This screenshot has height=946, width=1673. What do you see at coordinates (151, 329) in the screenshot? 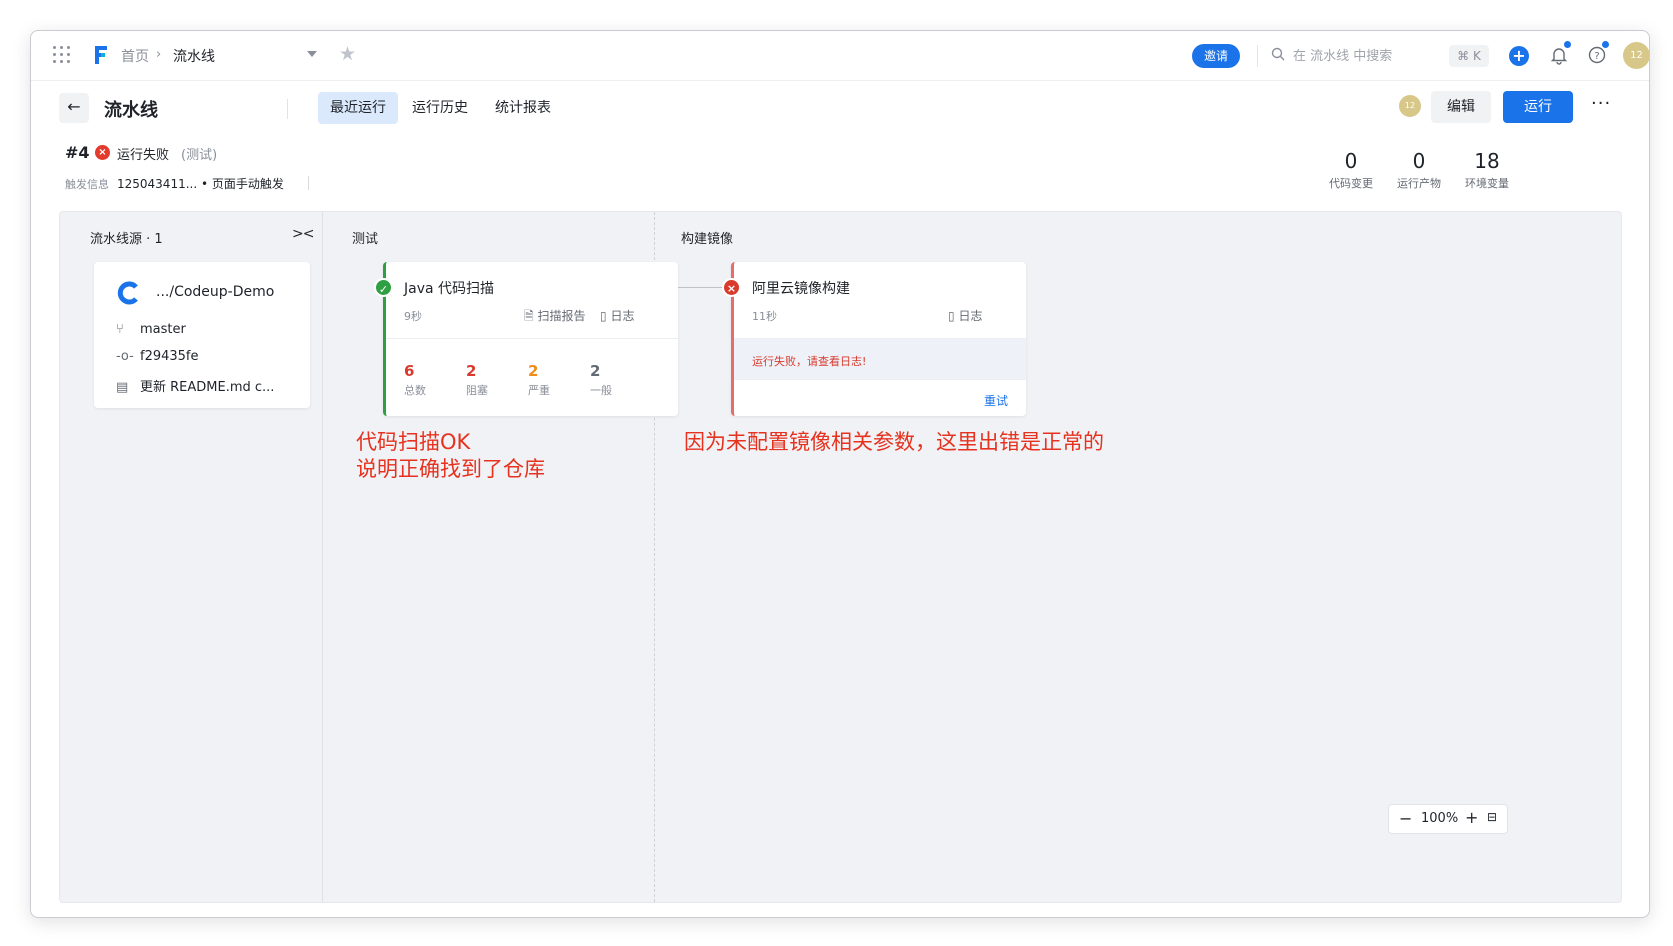
I see `source-branch-row: ⑂ master` at bounding box center [151, 329].